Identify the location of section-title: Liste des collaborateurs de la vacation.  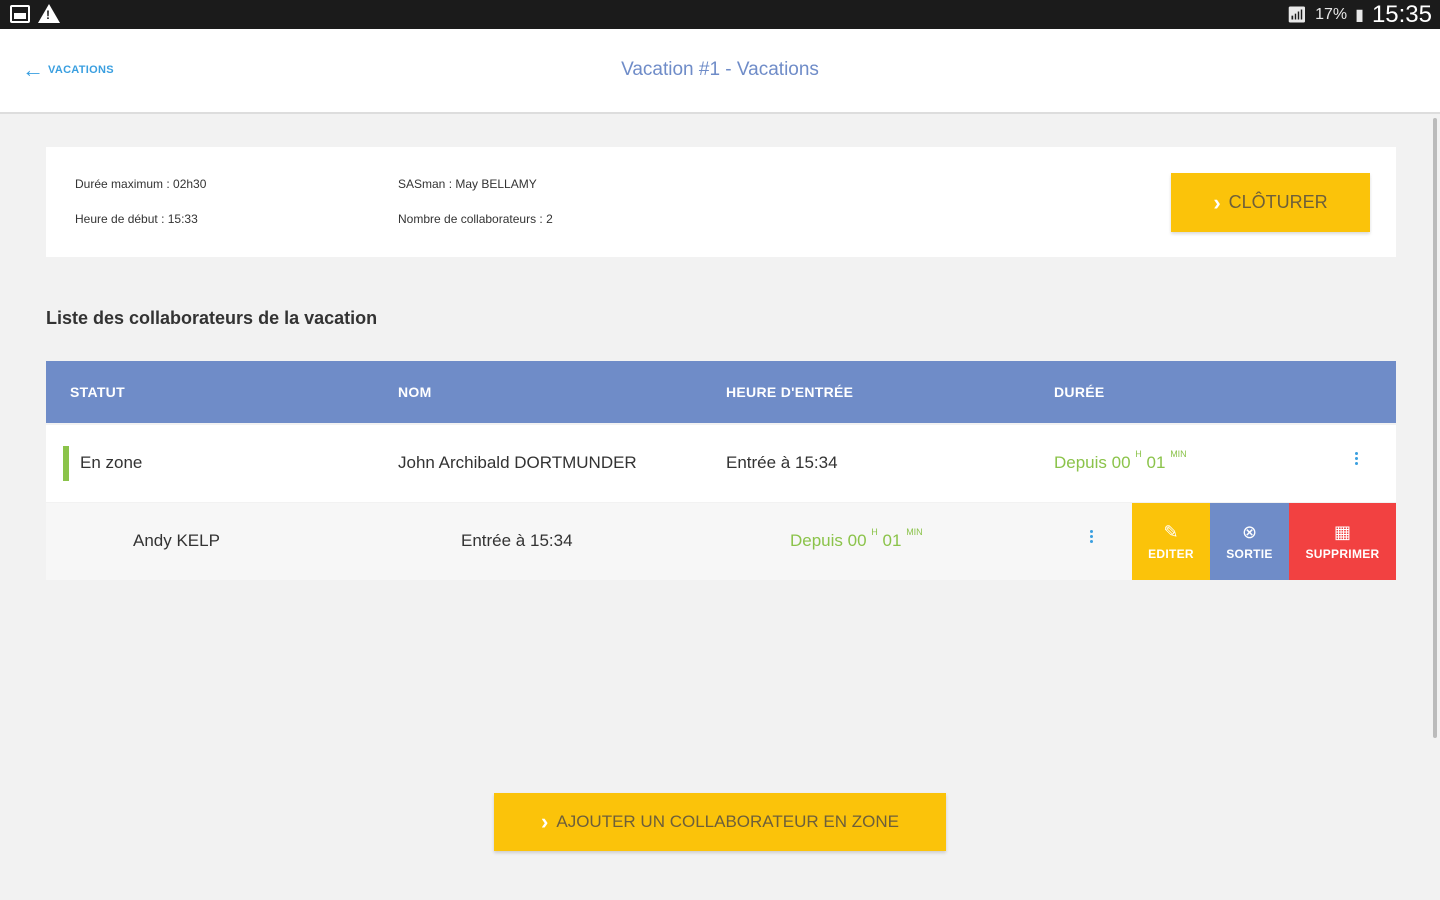
(212, 318).